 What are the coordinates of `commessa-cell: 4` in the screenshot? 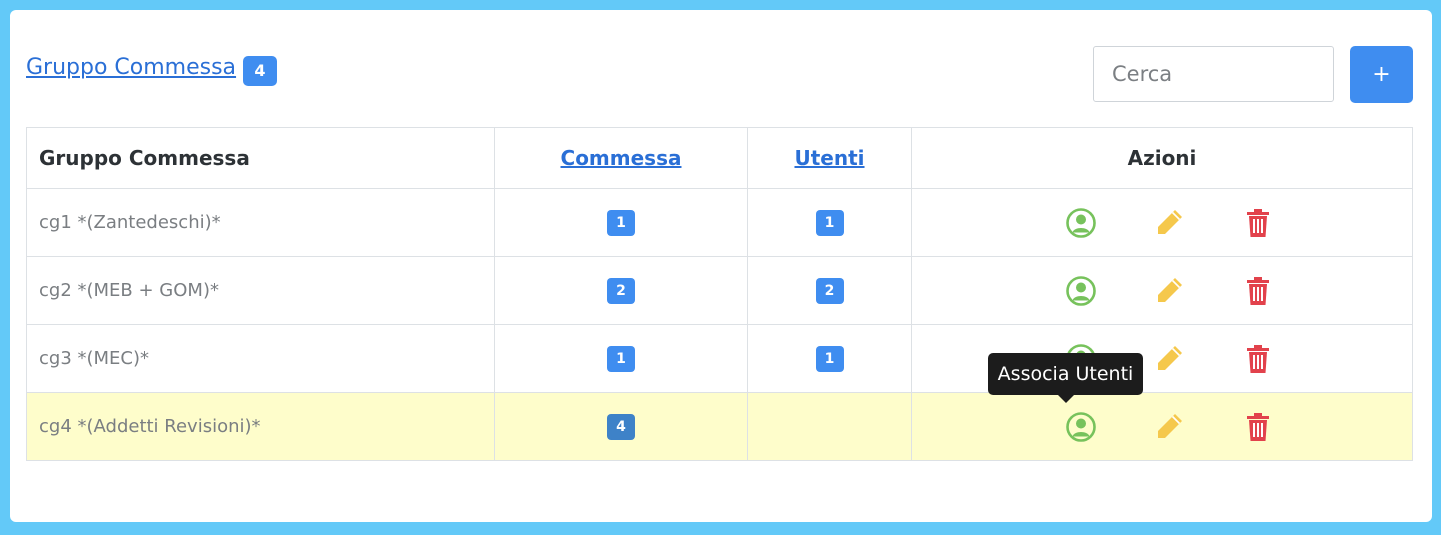 It's located at (621, 426).